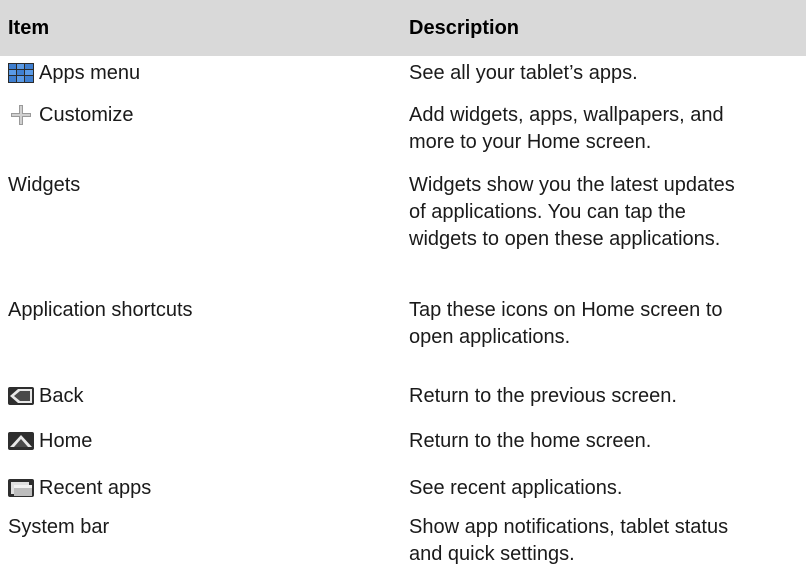 The image size is (806, 570). I want to click on home-icon, so click(21, 441).